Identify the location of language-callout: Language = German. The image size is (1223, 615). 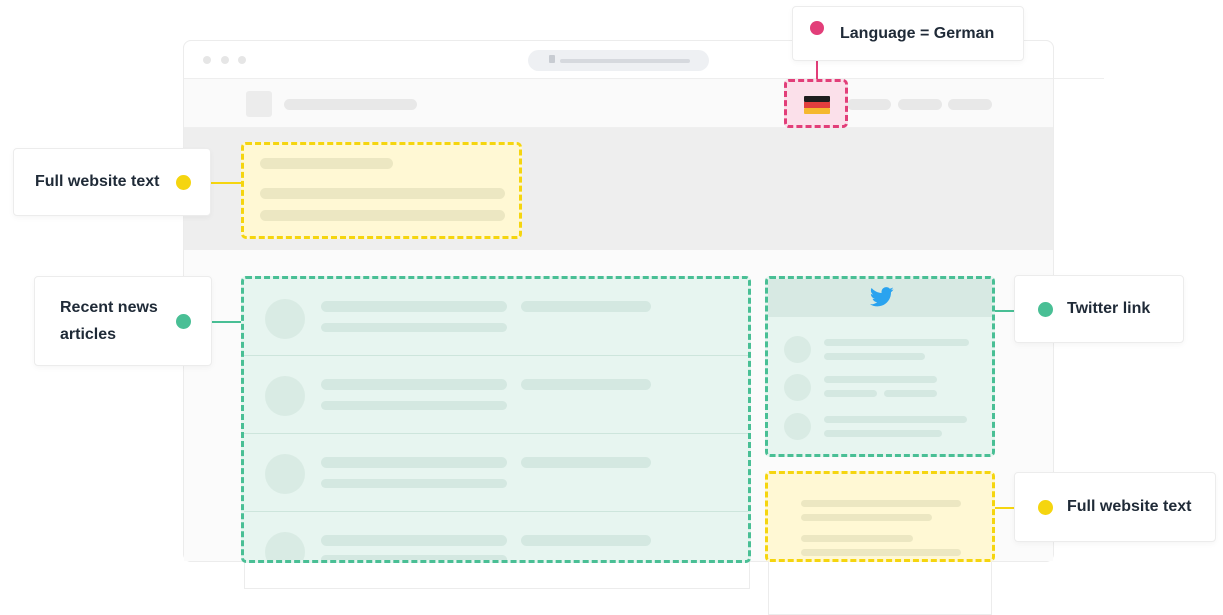
(908, 33).